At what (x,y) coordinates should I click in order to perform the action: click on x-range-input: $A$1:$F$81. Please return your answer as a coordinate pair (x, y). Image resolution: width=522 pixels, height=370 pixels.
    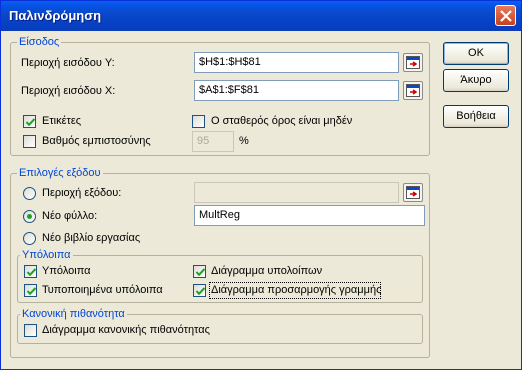
    Looking at the image, I should click on (296, 90).